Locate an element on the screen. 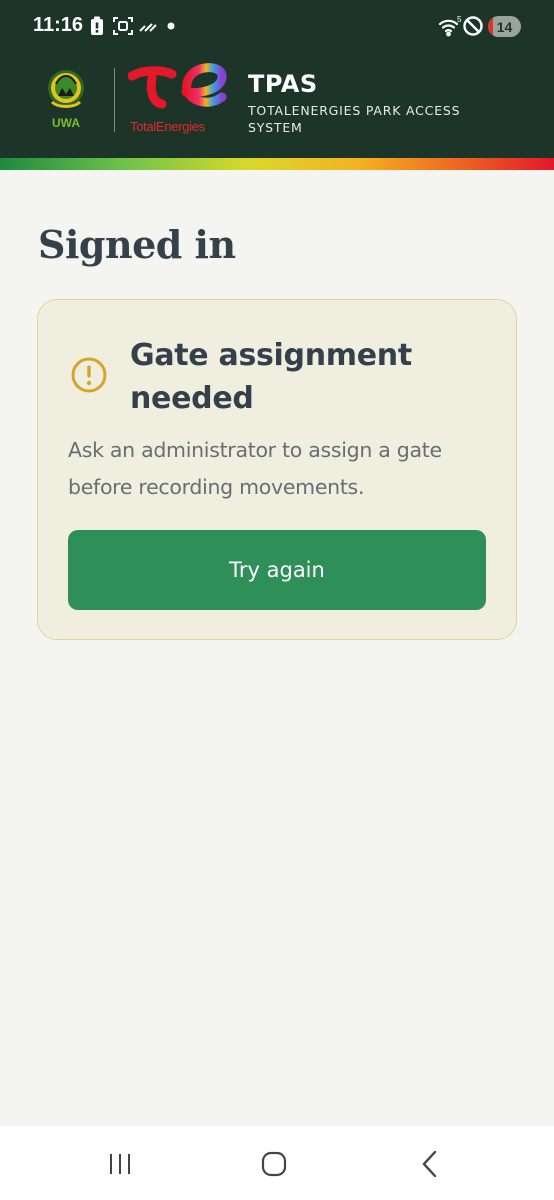 This screenshot has height=1200, width=554. battery-indicator: 14 is located at coordinates (504, 26).